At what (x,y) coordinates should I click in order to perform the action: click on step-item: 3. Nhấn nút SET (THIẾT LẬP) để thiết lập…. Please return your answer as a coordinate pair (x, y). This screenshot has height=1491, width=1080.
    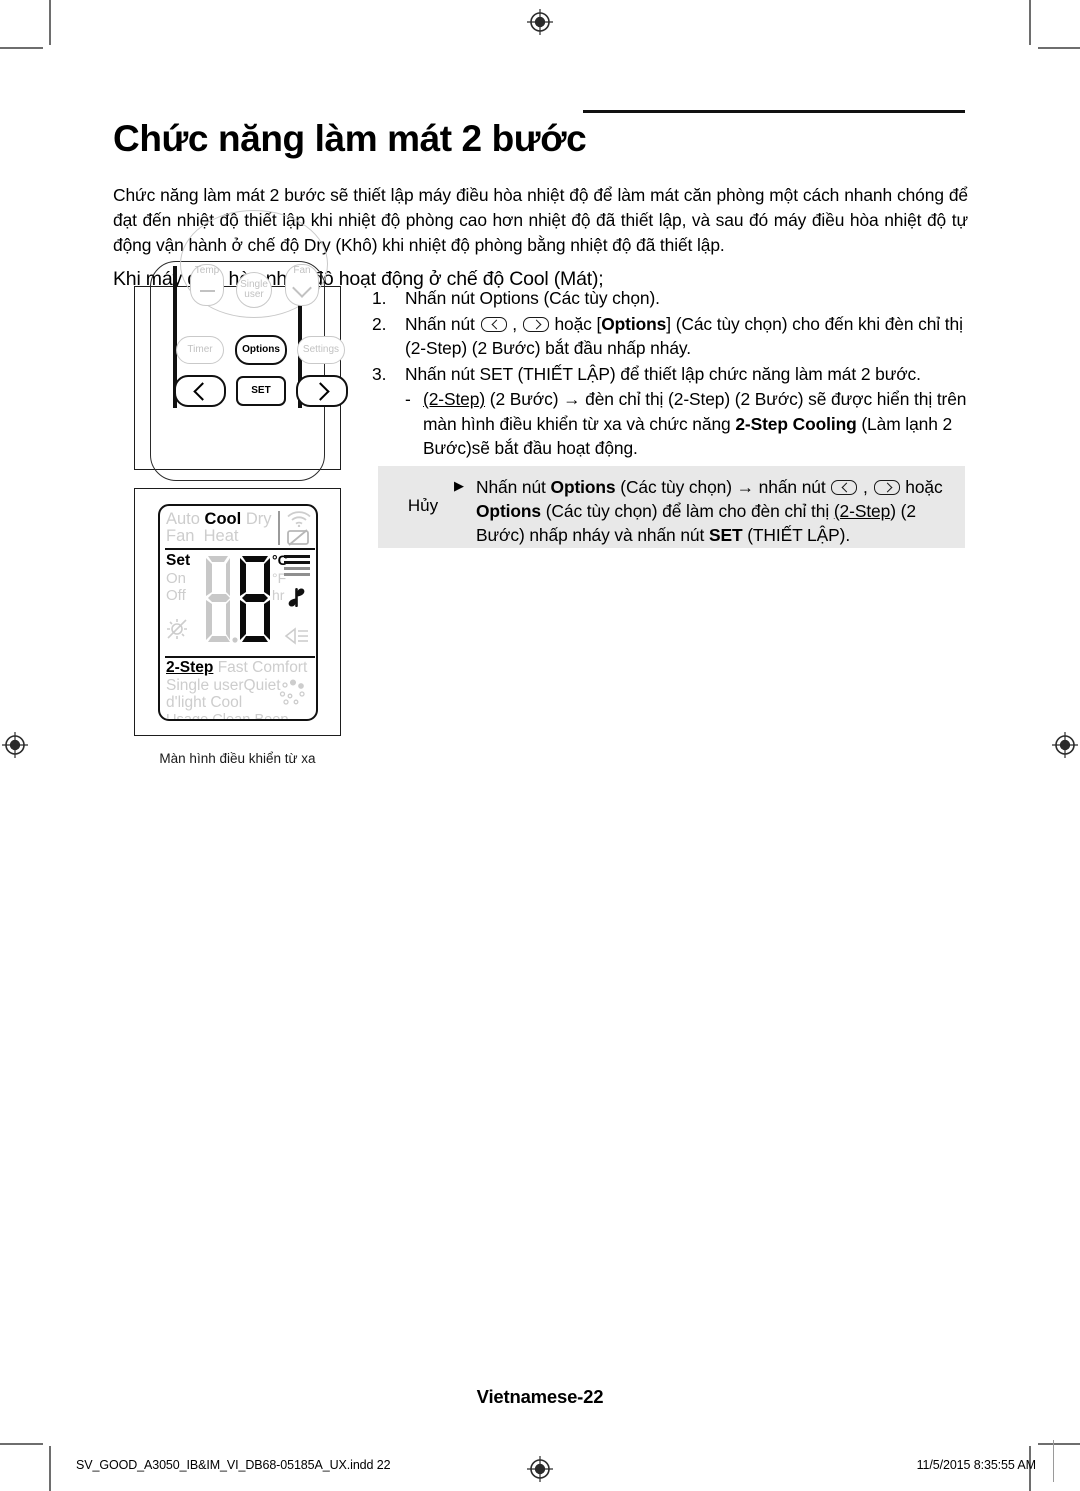
    Looking at the image, I should click on (672, 374).